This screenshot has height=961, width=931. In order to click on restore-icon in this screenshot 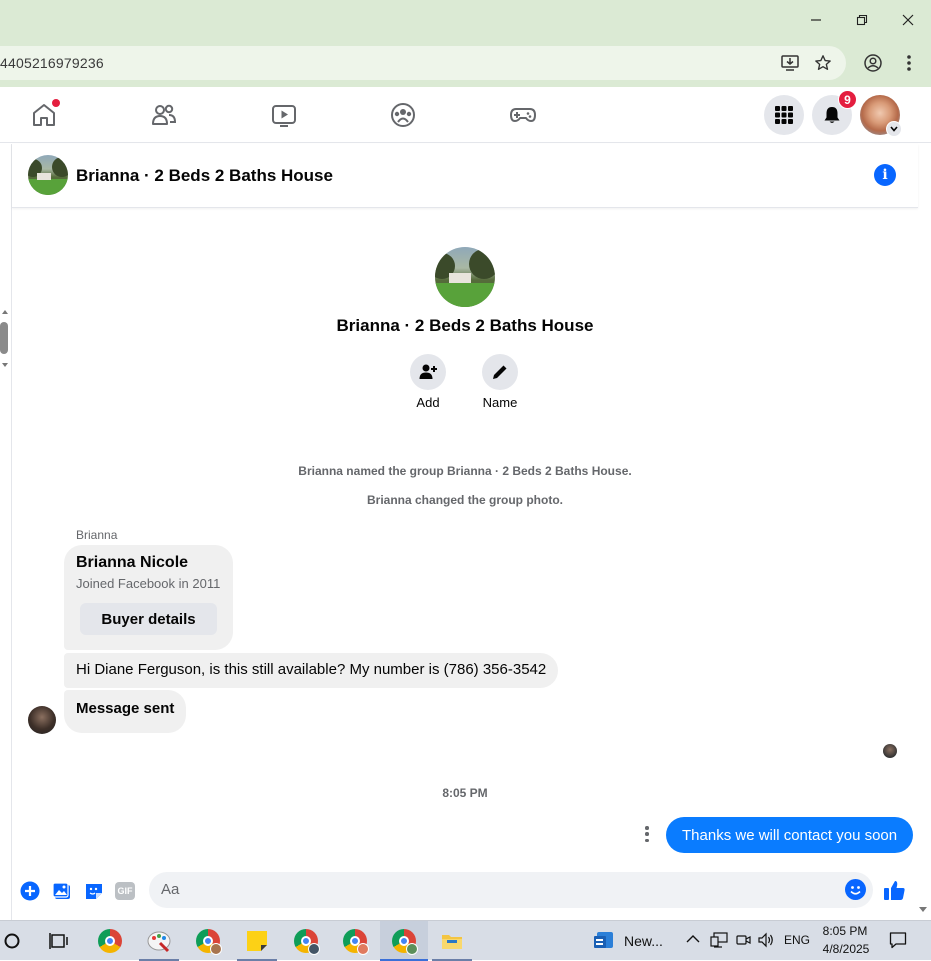, I will do `click(862, 20)`.